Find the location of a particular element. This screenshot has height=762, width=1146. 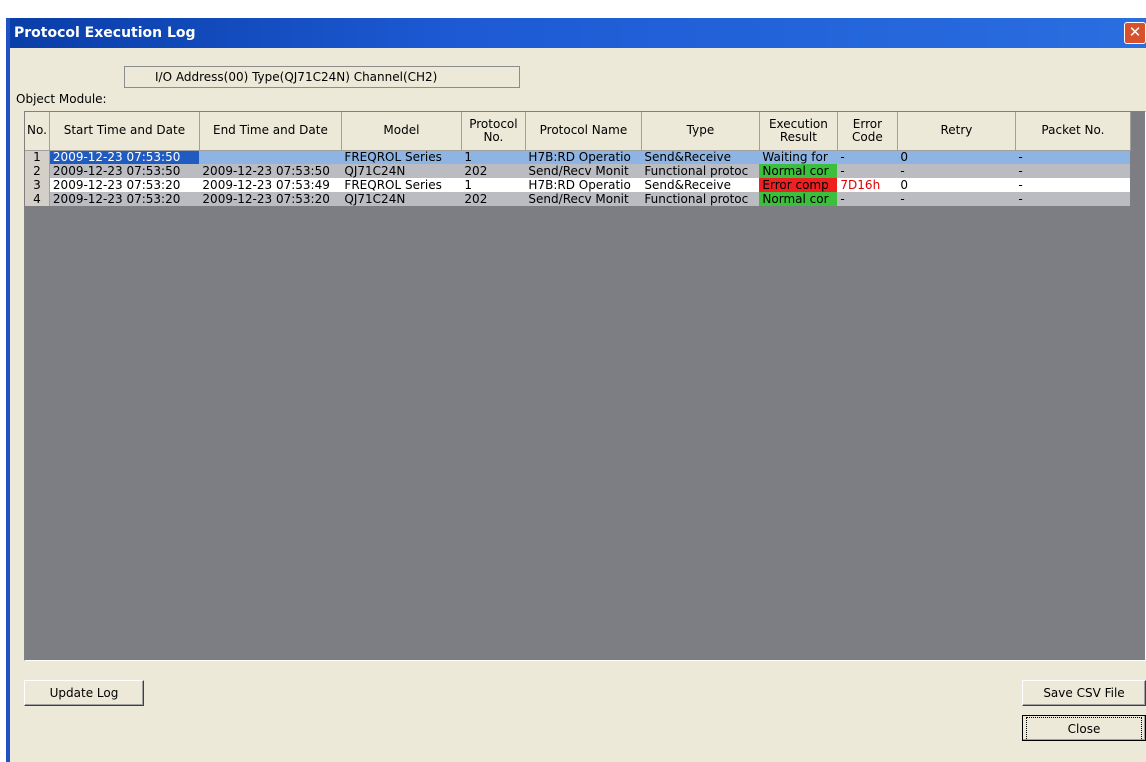

close-button: Close is located at coordinates (1084, 728).